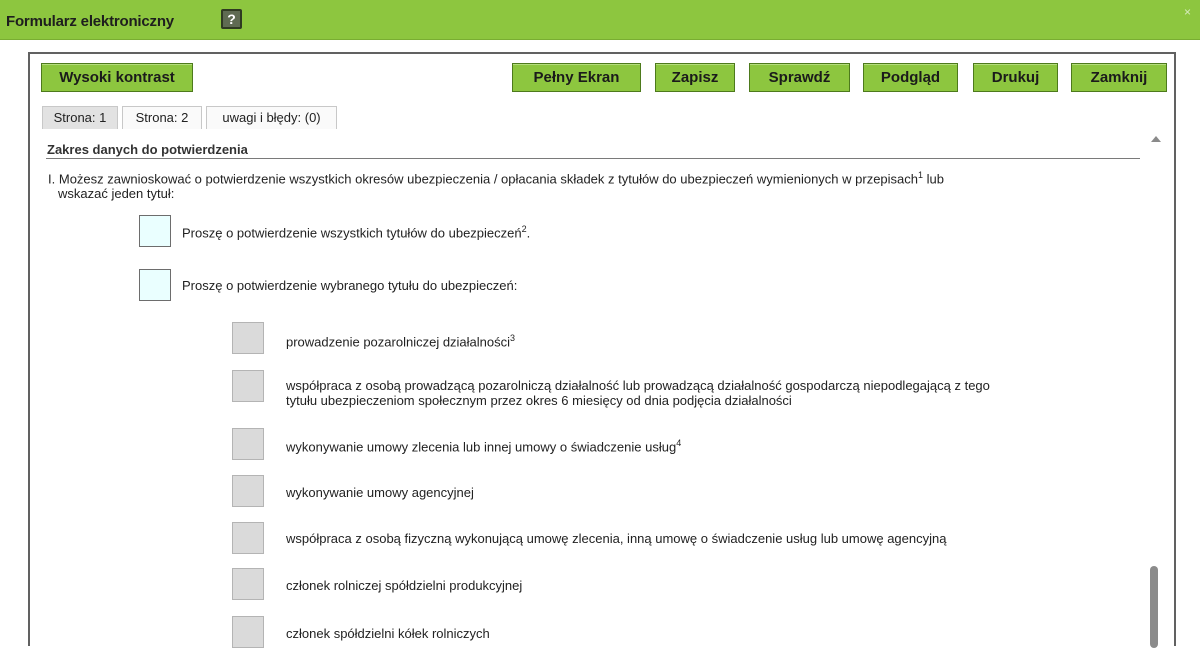 The width and height of the screenshot is (1200, 648). Describe the element at coordinates (80, 117) in the screenshot. I see `tab-page-1: Strona: 1` at that location.